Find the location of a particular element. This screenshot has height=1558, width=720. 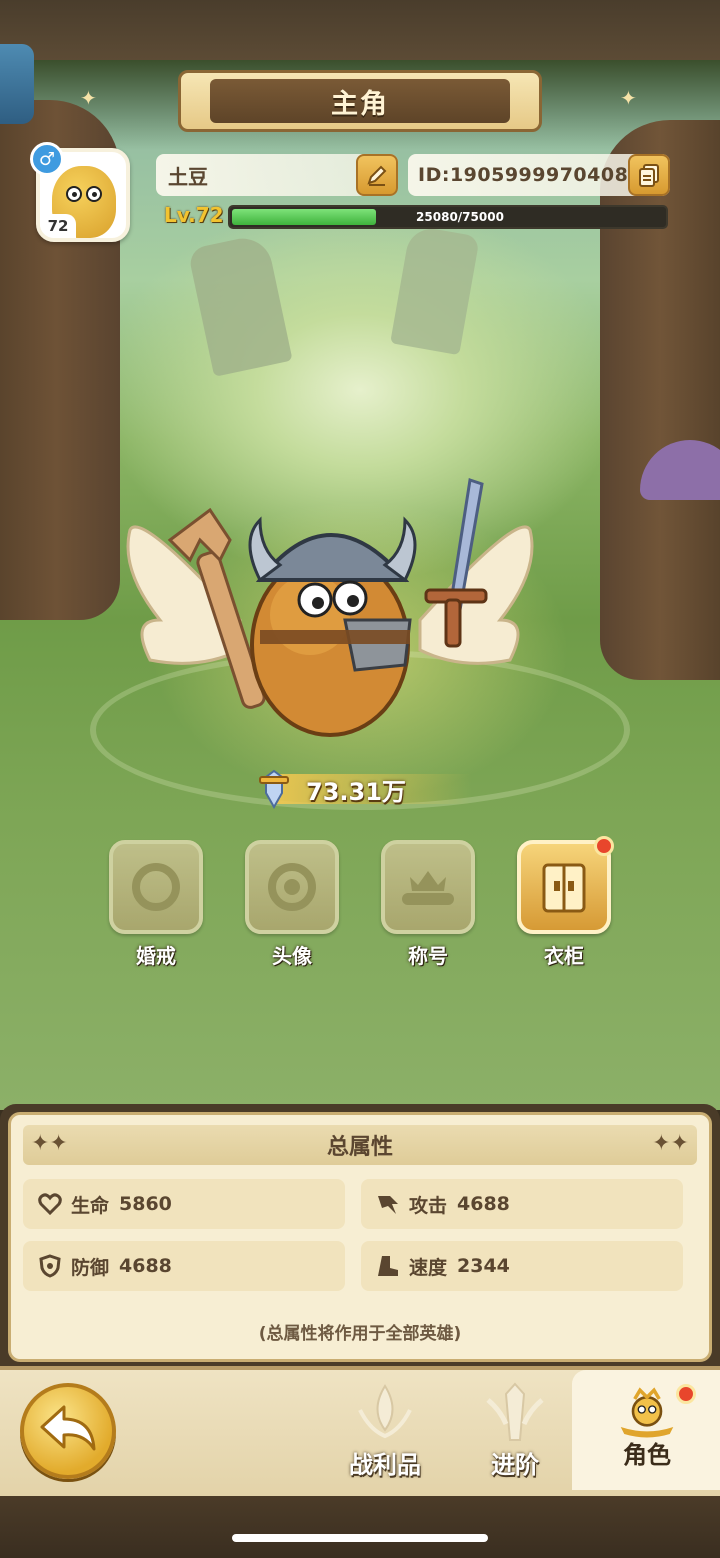

edit-name-button is located at coordinates (377, 175).